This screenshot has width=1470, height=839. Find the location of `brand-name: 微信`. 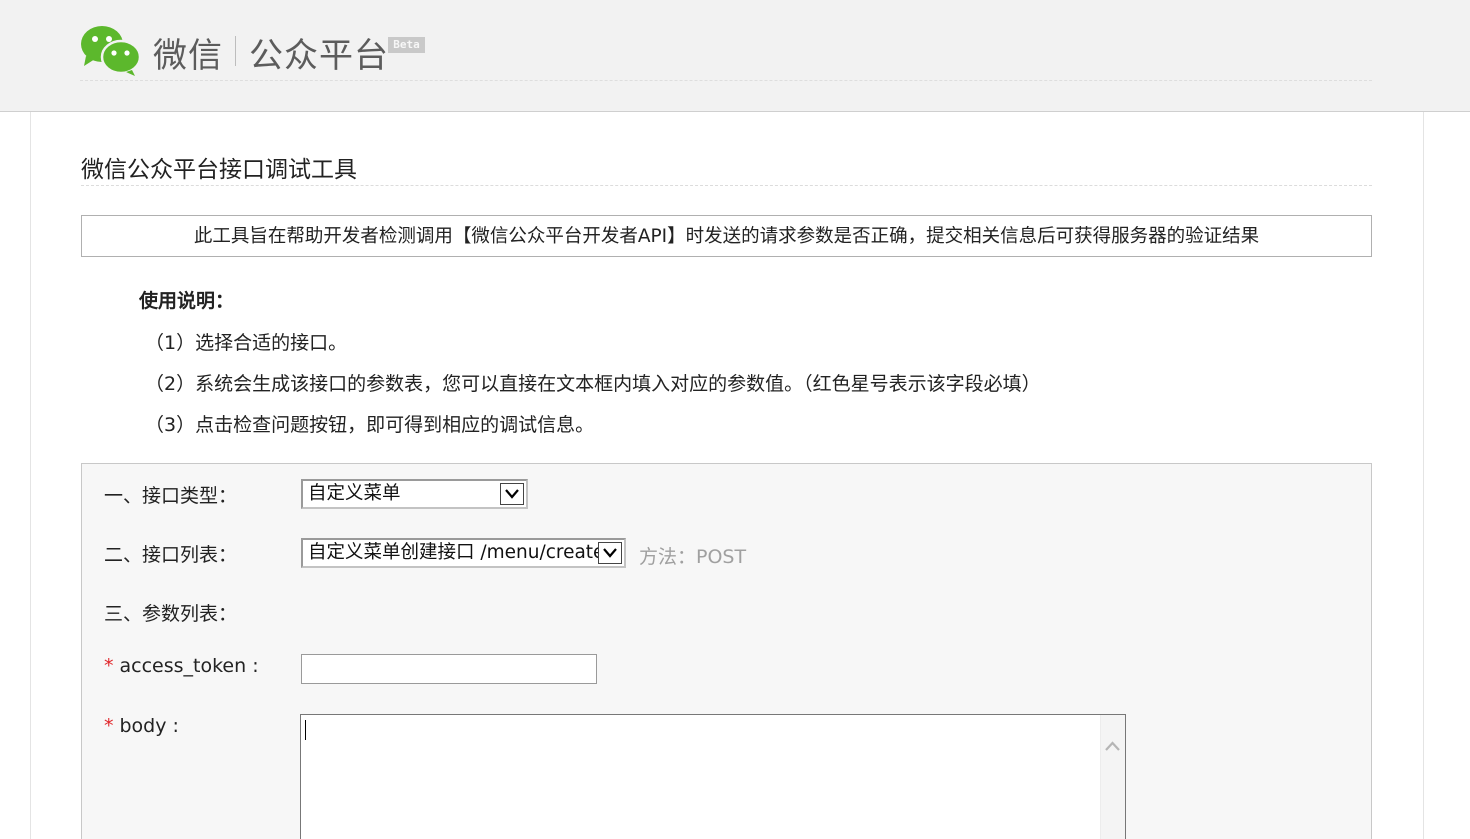

brand-name: 微信 is located at coordinates (188, 56).